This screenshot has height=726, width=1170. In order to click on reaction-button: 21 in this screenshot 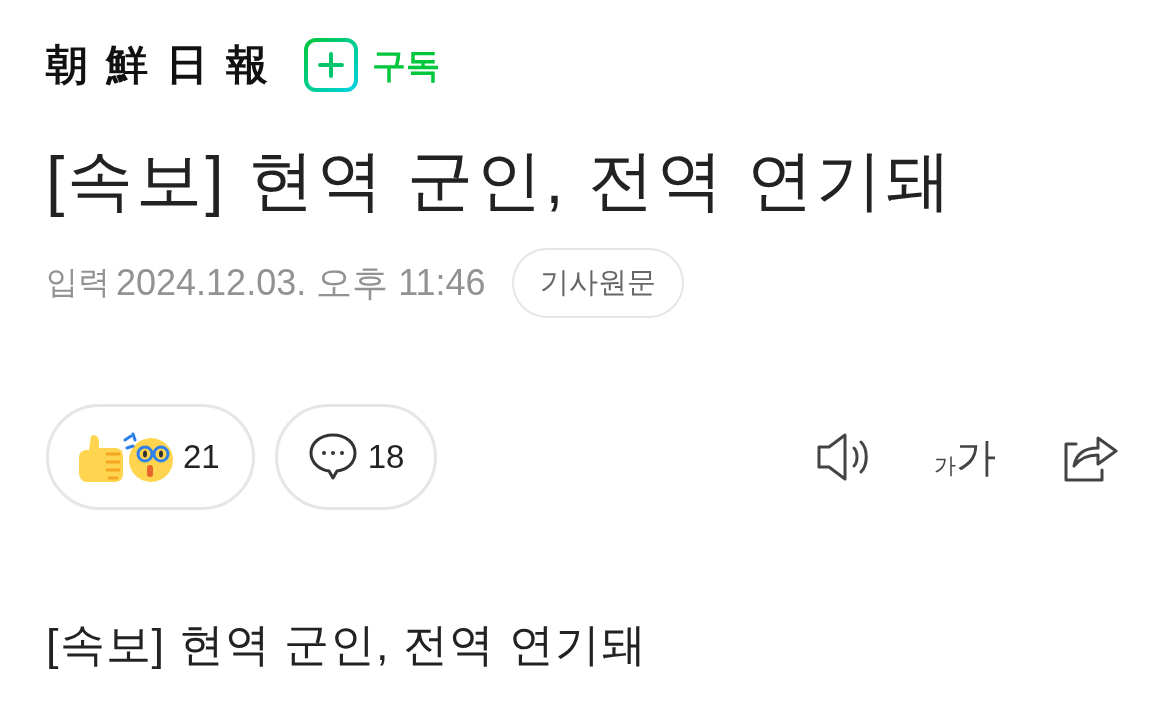, I will do `click(150, 457)`.